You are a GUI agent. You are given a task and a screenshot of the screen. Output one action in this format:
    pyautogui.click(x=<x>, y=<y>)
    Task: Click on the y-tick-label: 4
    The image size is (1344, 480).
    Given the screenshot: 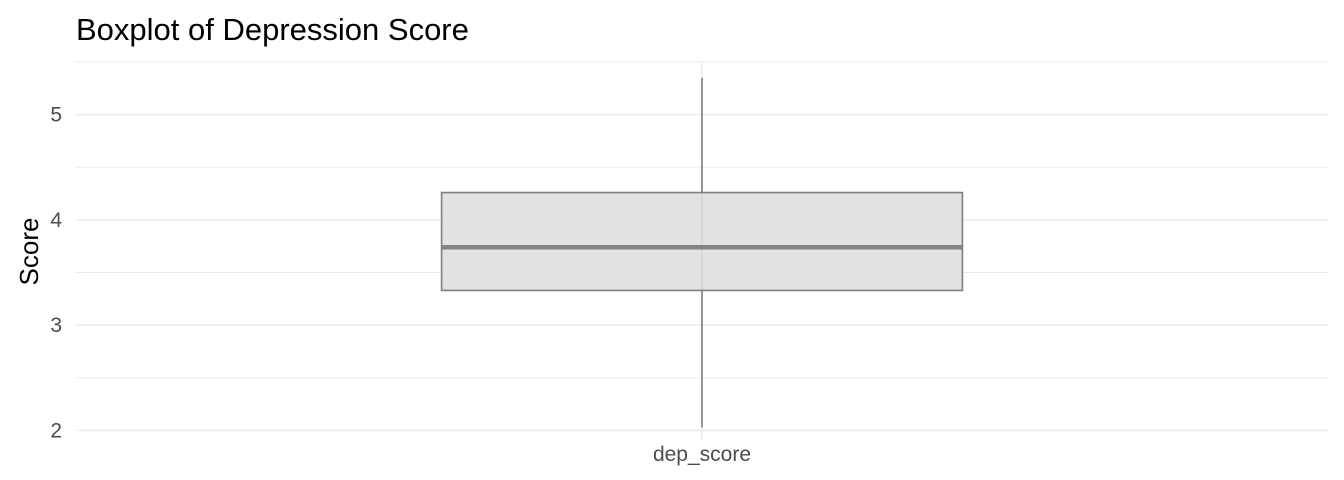 What is the action you would take?
    pyautogui.click(x=56, y=220)
    